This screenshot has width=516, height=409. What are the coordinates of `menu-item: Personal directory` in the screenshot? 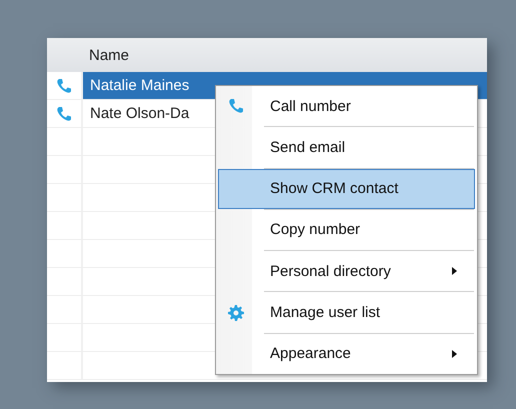 It's located at (346, 271).